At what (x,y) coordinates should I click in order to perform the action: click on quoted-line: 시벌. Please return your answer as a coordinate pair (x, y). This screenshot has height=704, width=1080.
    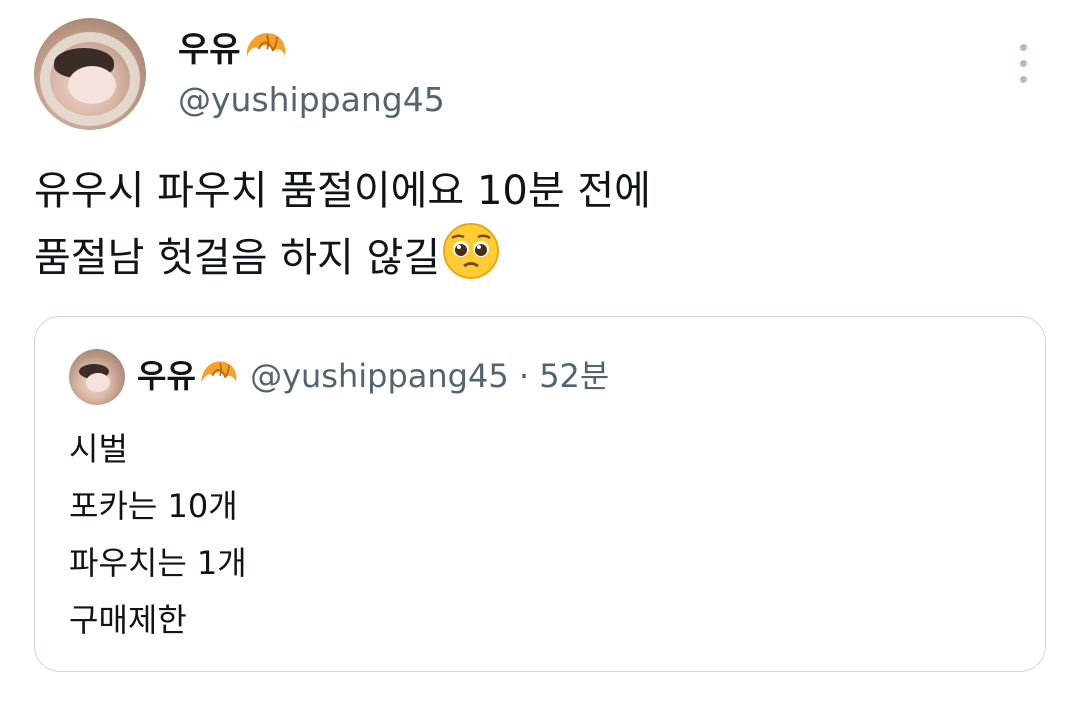
    Looking at the image, I should click on (98, 449).